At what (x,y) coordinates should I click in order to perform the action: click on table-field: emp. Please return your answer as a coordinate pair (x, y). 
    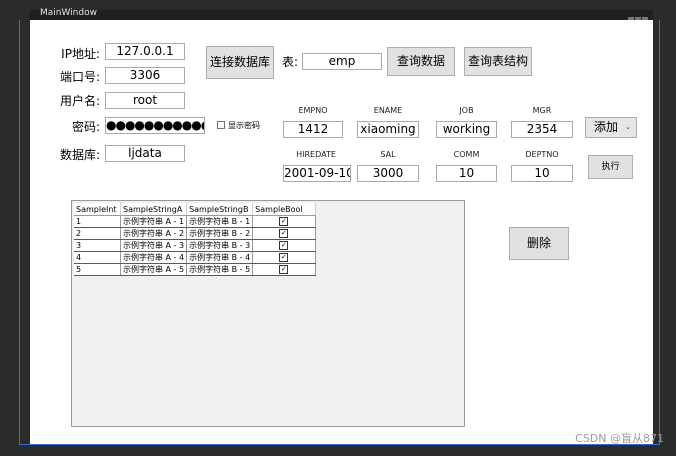
    Looking at the image, I should click on (342, 61).